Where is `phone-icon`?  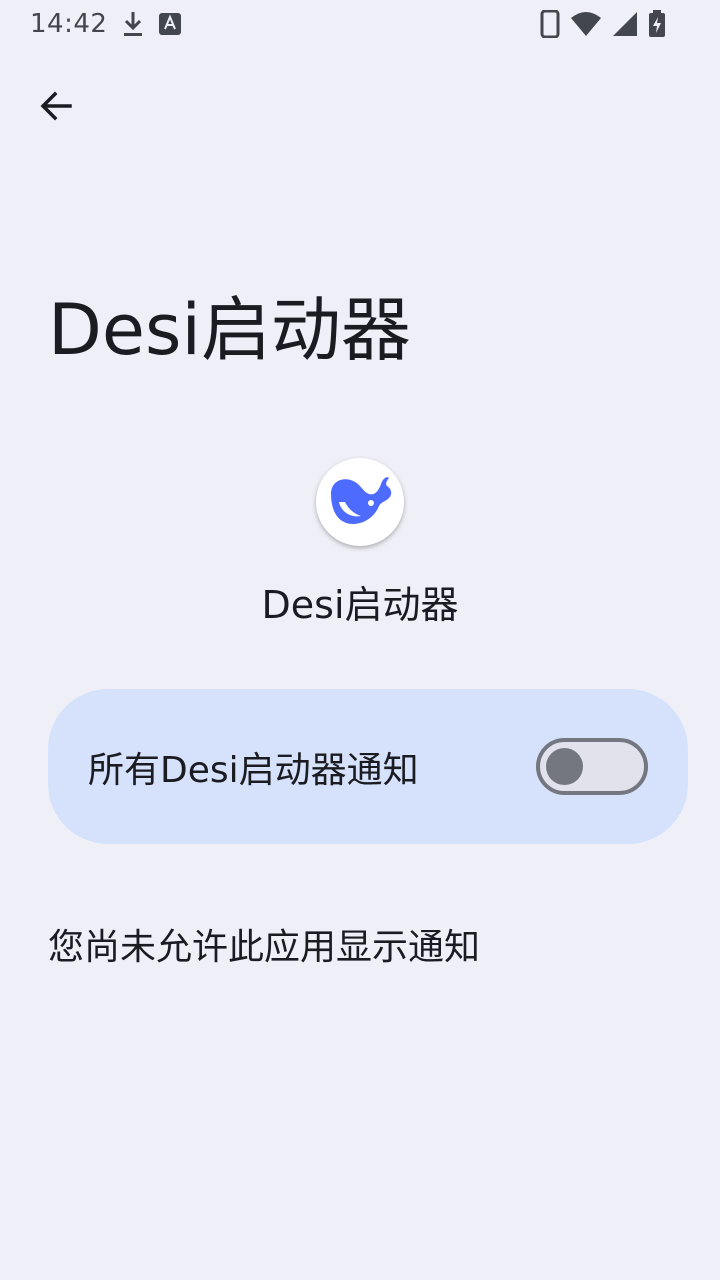
phone-icon is located at coordinates (550, 24).